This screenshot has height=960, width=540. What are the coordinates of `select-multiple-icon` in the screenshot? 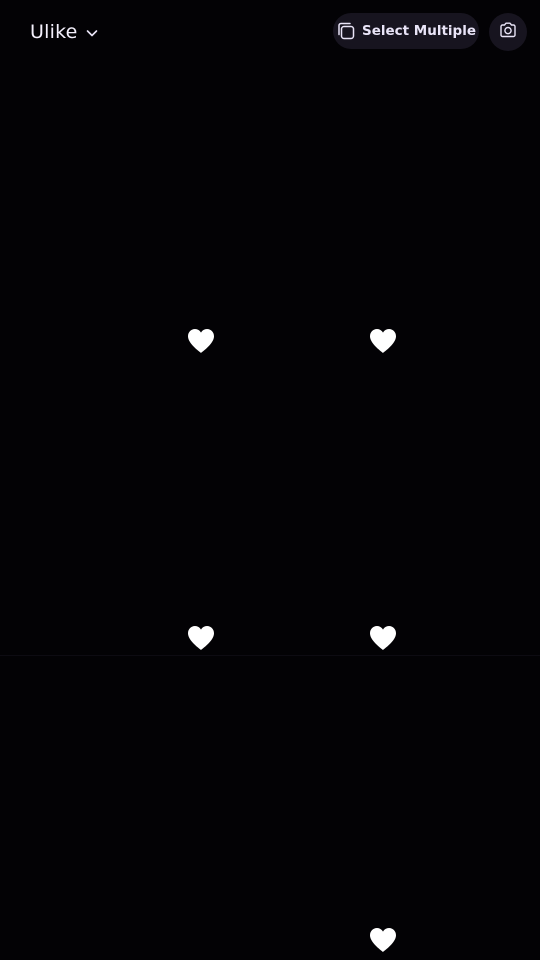 It's located at (346, 31).